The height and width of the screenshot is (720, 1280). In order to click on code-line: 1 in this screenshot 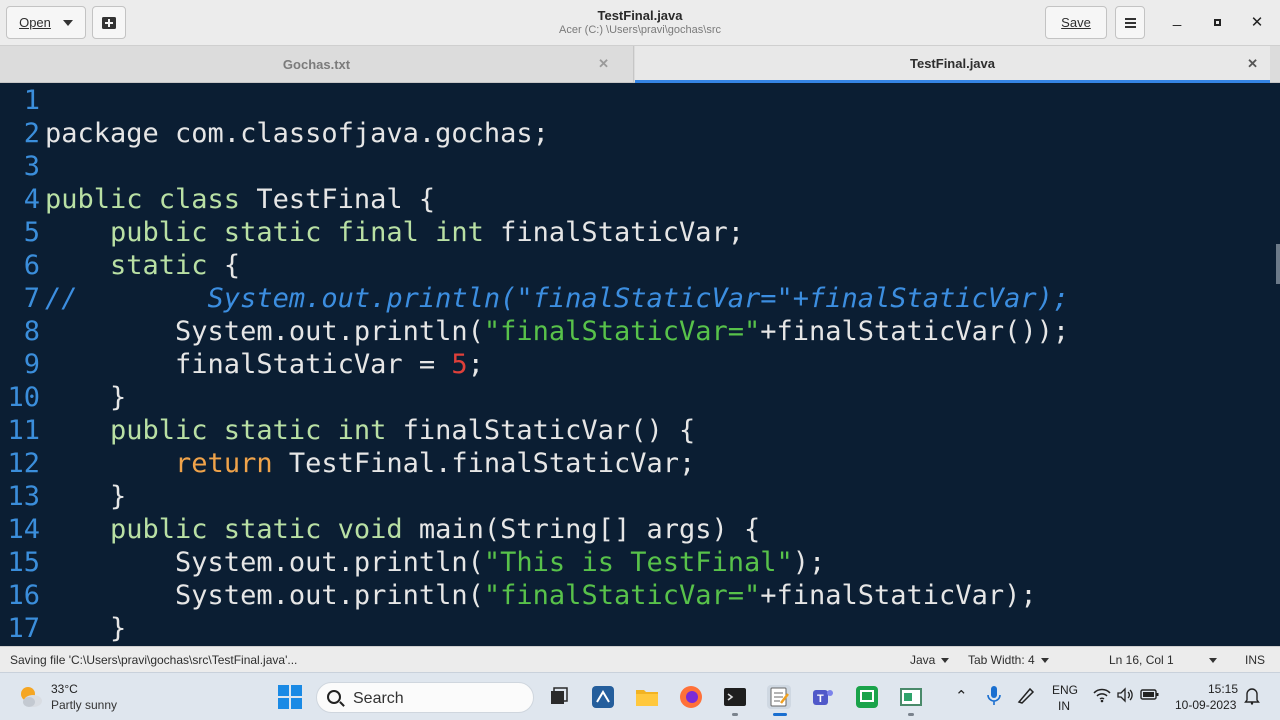, I will do `click(640, 100)`.